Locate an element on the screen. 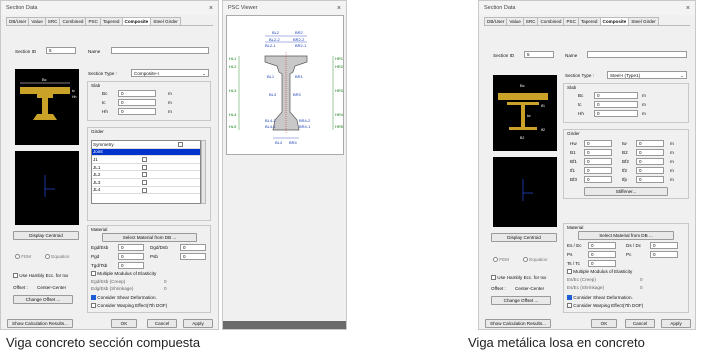 Image resolution: width=706 pixels, height=355 pixels. bf1-input: 0 is located at coordinates (598, 161).